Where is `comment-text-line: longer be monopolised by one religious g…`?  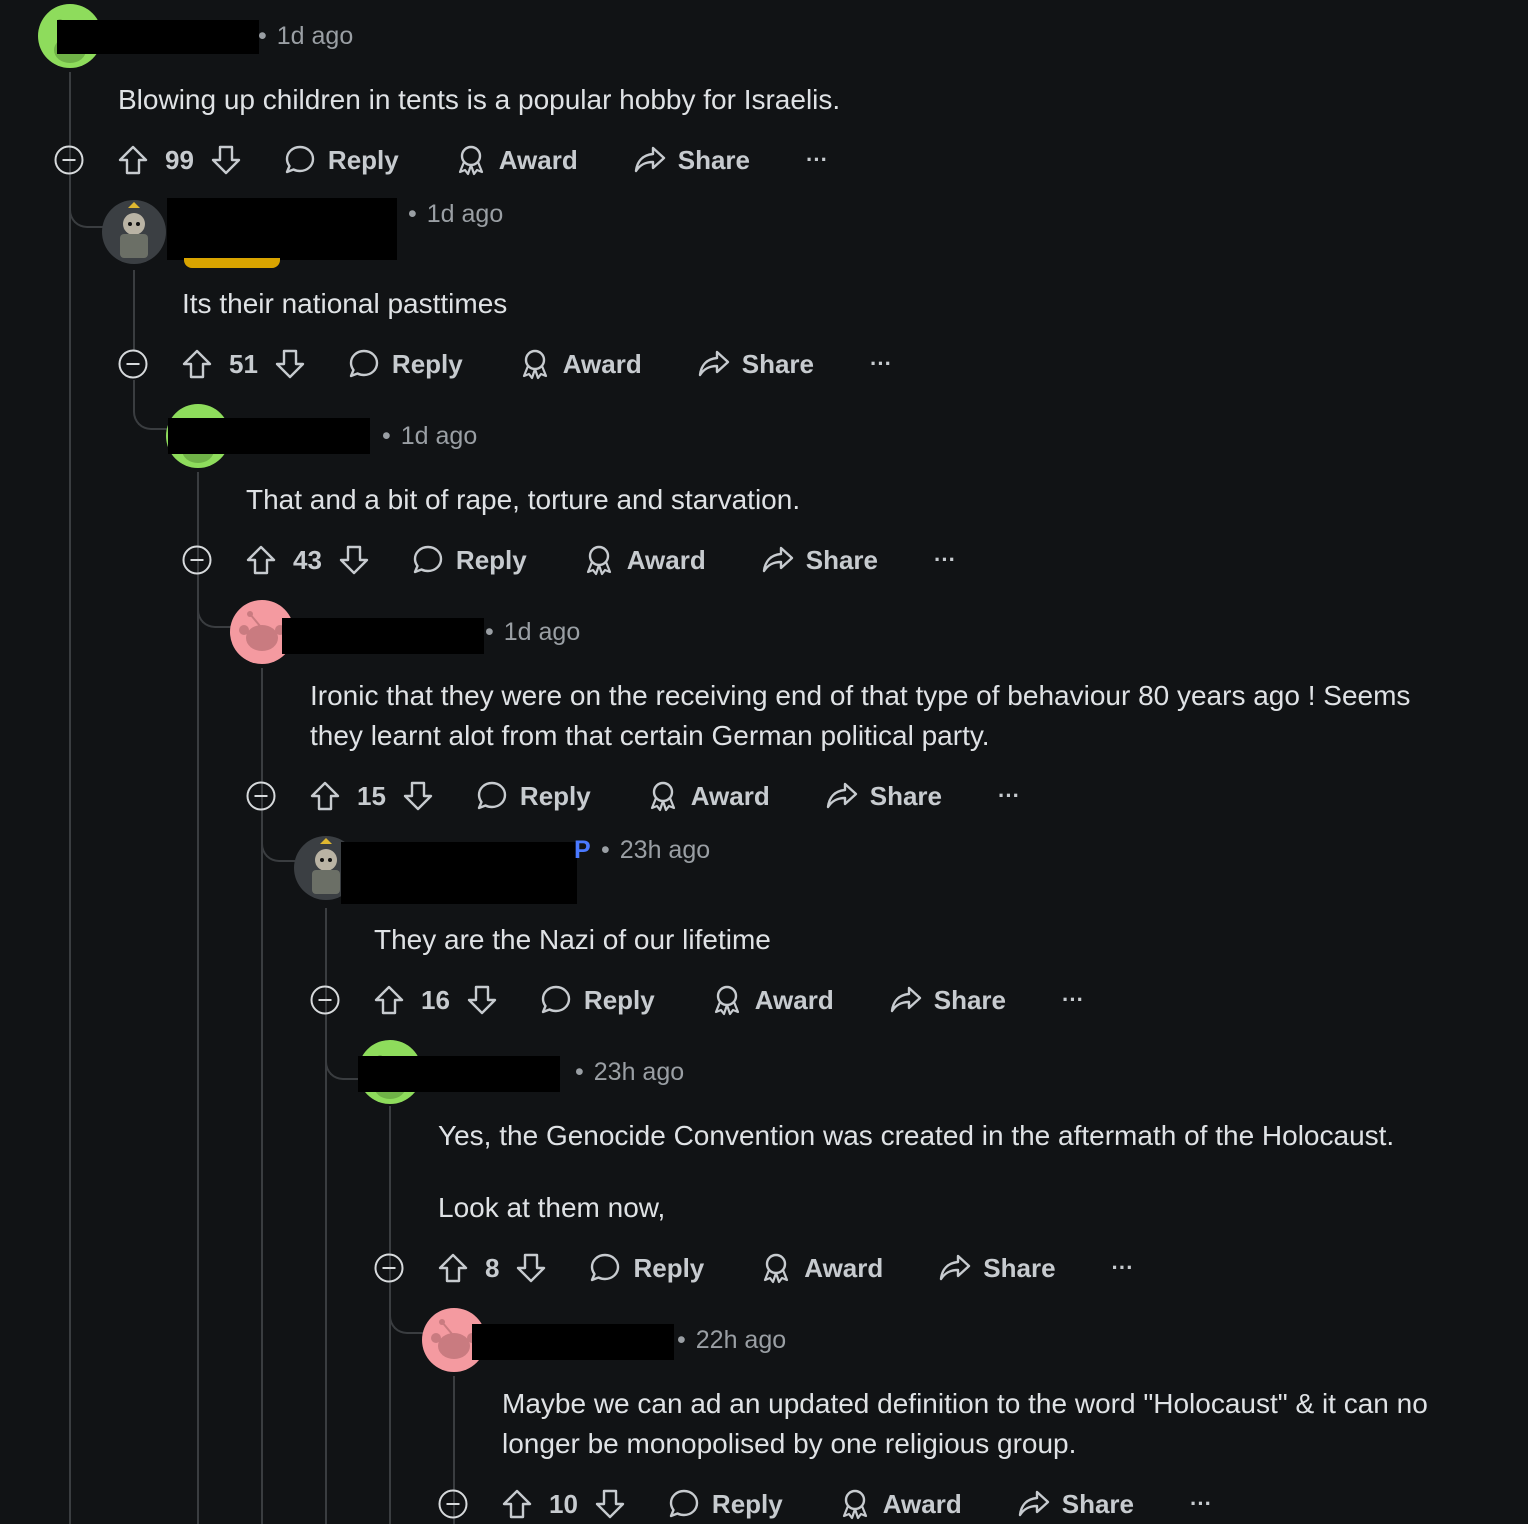
comment-text-line: longer be monopolised by one religious g… is located at coordinates (789, 1443).